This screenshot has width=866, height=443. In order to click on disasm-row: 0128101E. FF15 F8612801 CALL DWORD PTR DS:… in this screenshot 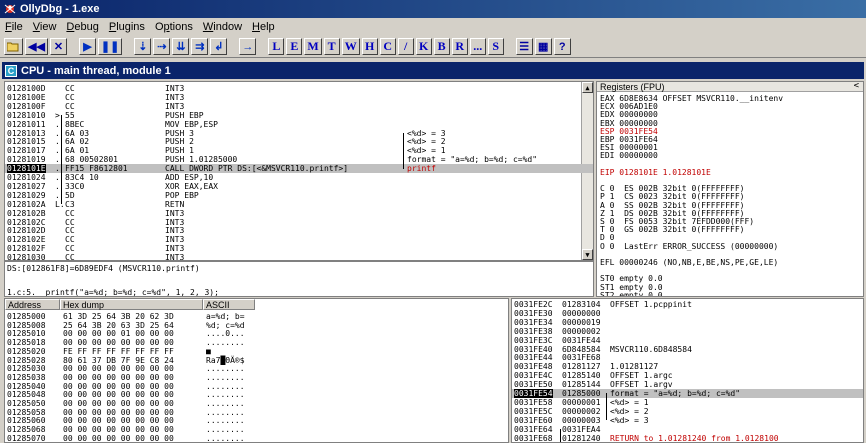, I will do `click(299, 169)`.